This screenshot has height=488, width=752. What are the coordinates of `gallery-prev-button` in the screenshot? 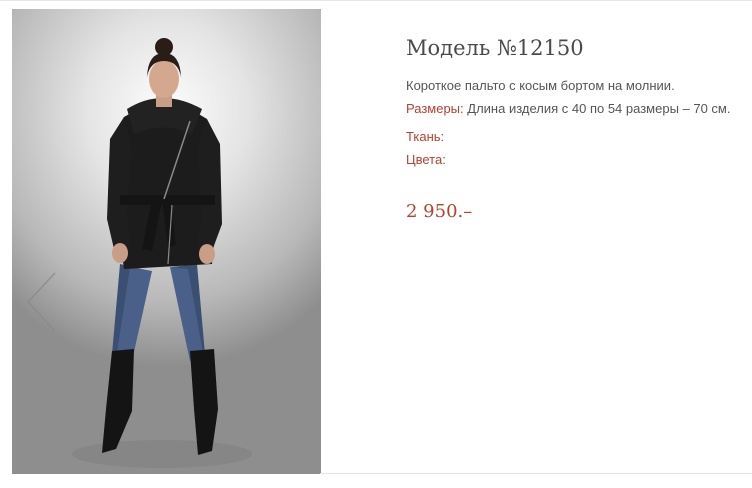 It's located at (42, 302).